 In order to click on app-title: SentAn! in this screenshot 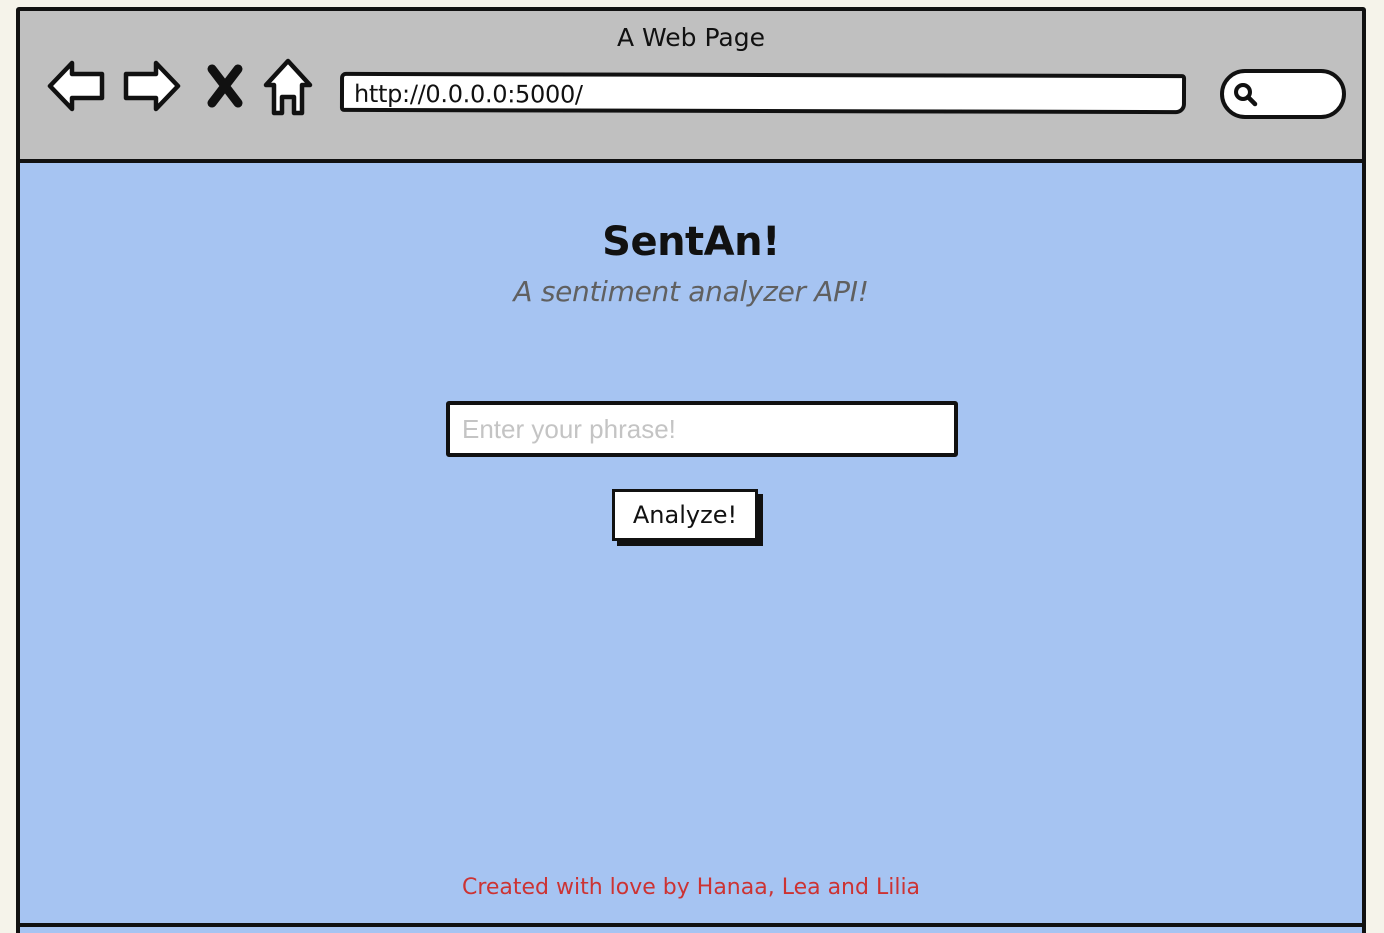, I will do `click(691, 242)`.